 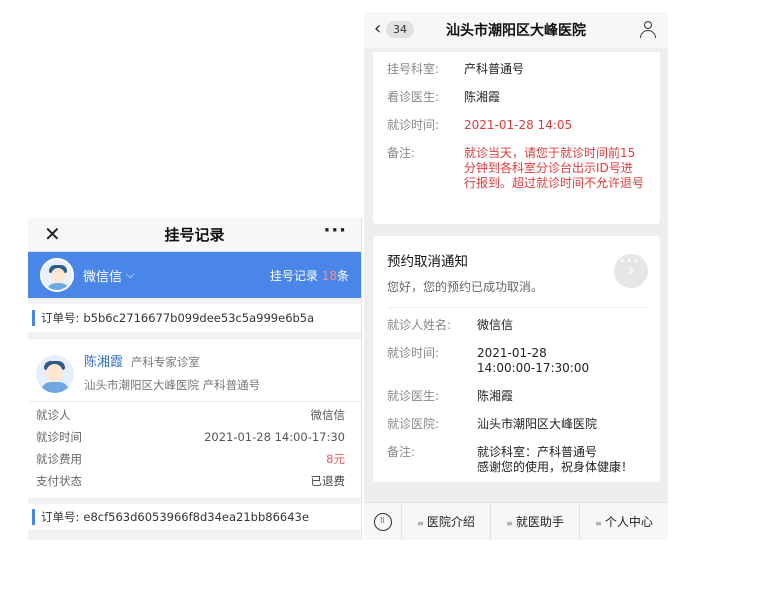 I want to click on menu-hospital-intro: ≡ 医院介绍, so click(x=446, y=521).